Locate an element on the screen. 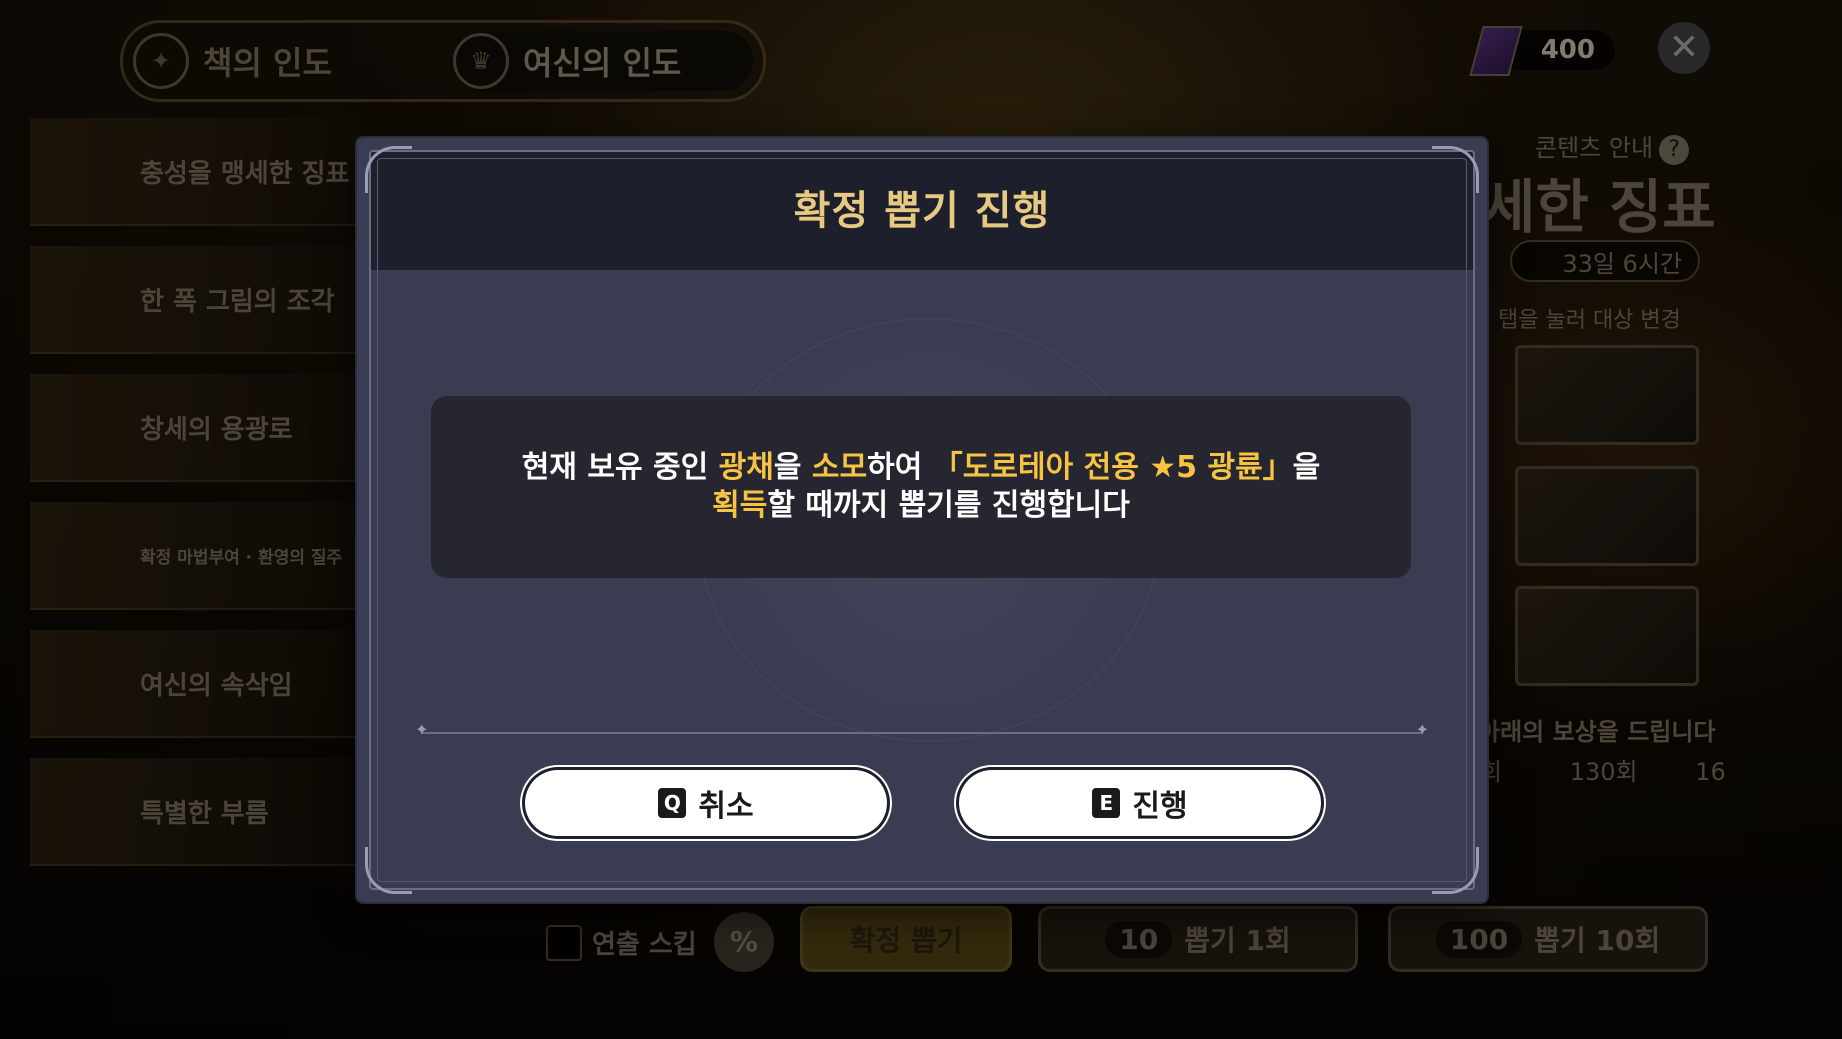  msg-text: 현재 보유 중인 is located at coordinates (620, 467).